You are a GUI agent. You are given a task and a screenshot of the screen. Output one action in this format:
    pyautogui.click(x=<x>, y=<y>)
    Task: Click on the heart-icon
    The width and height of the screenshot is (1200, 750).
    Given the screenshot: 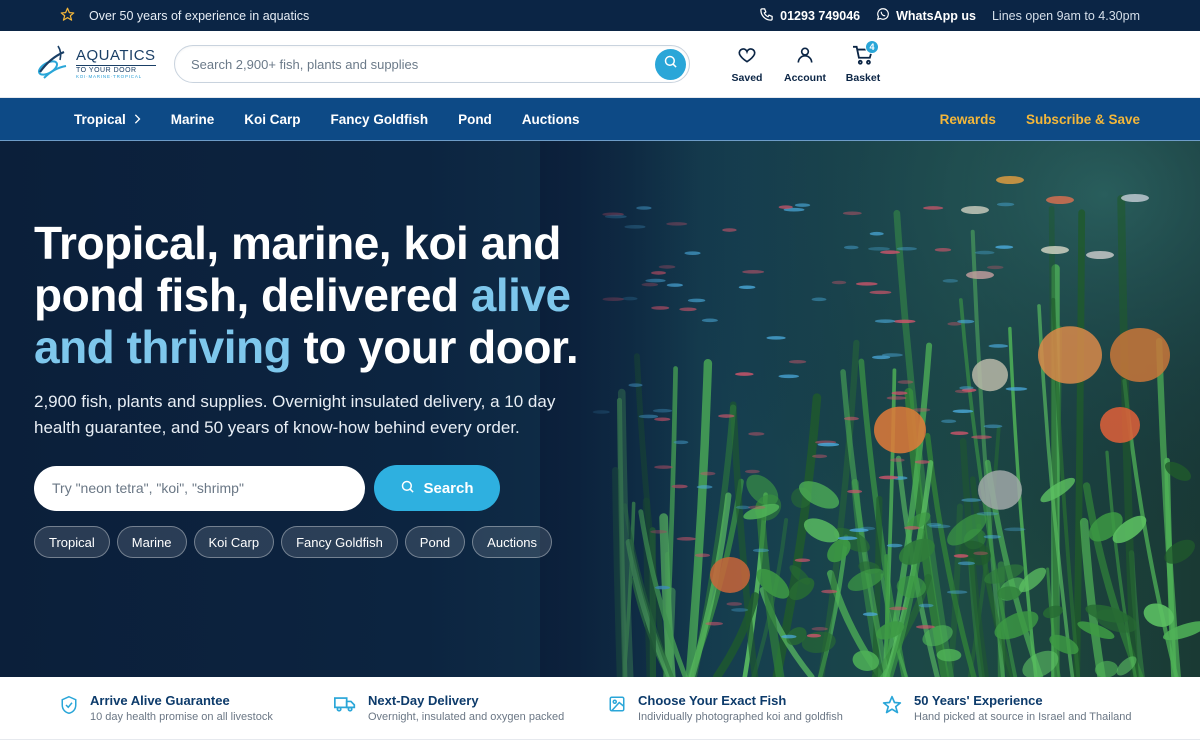 What is the action you would take?
    pyautogui.click(x=747, y=56)
    